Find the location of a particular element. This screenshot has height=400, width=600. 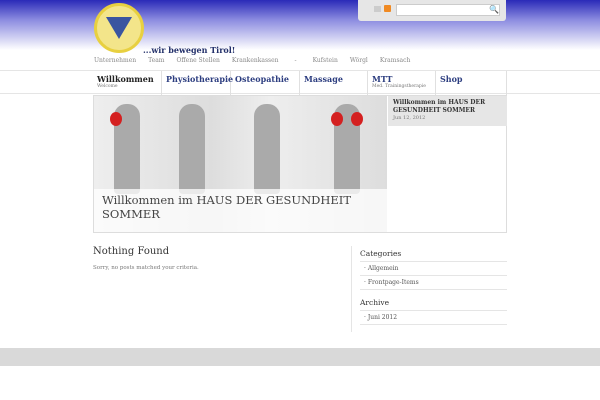

nav-label: Shop is located at coordinates (451, 79).